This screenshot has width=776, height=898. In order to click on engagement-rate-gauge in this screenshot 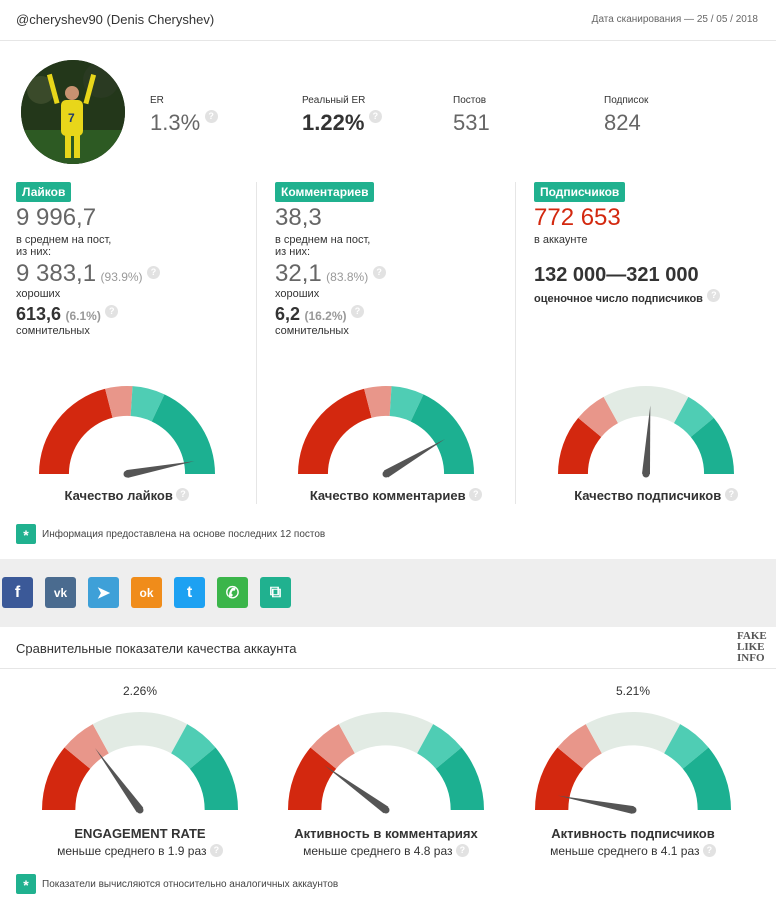, I will do `click(140, 763)`.